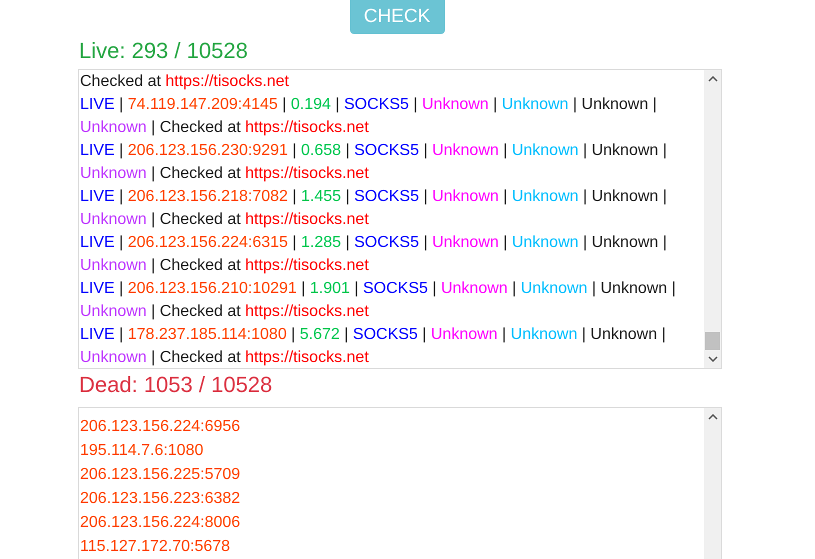 This screenshot has width=815, height=559. I want to click on scroll-down-icon, so click(713, 359).